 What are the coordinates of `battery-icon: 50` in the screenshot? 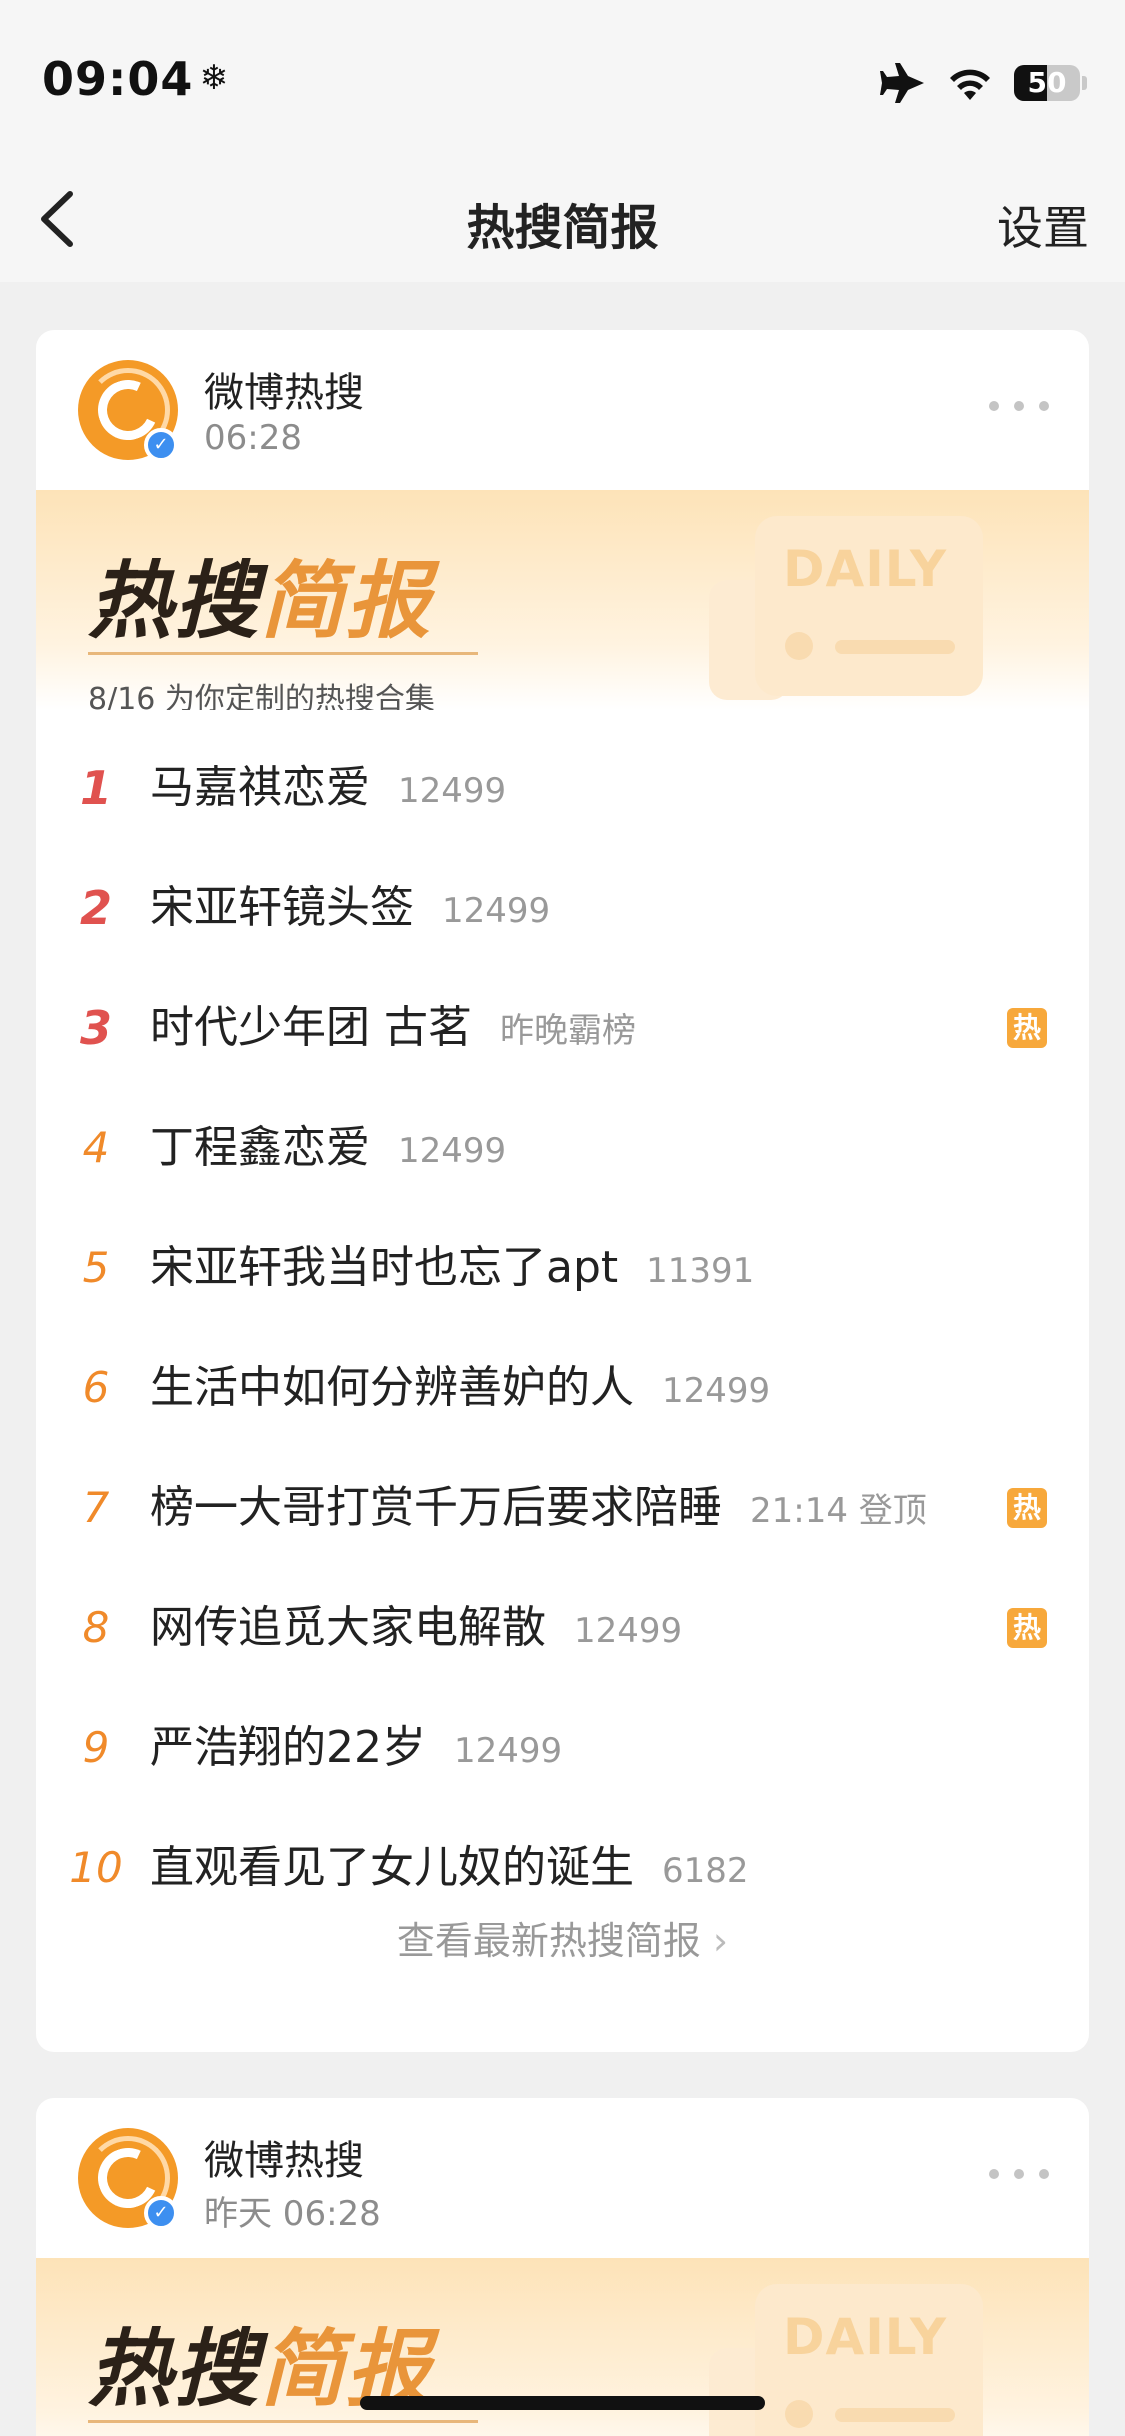 It's located at (1047, 83).